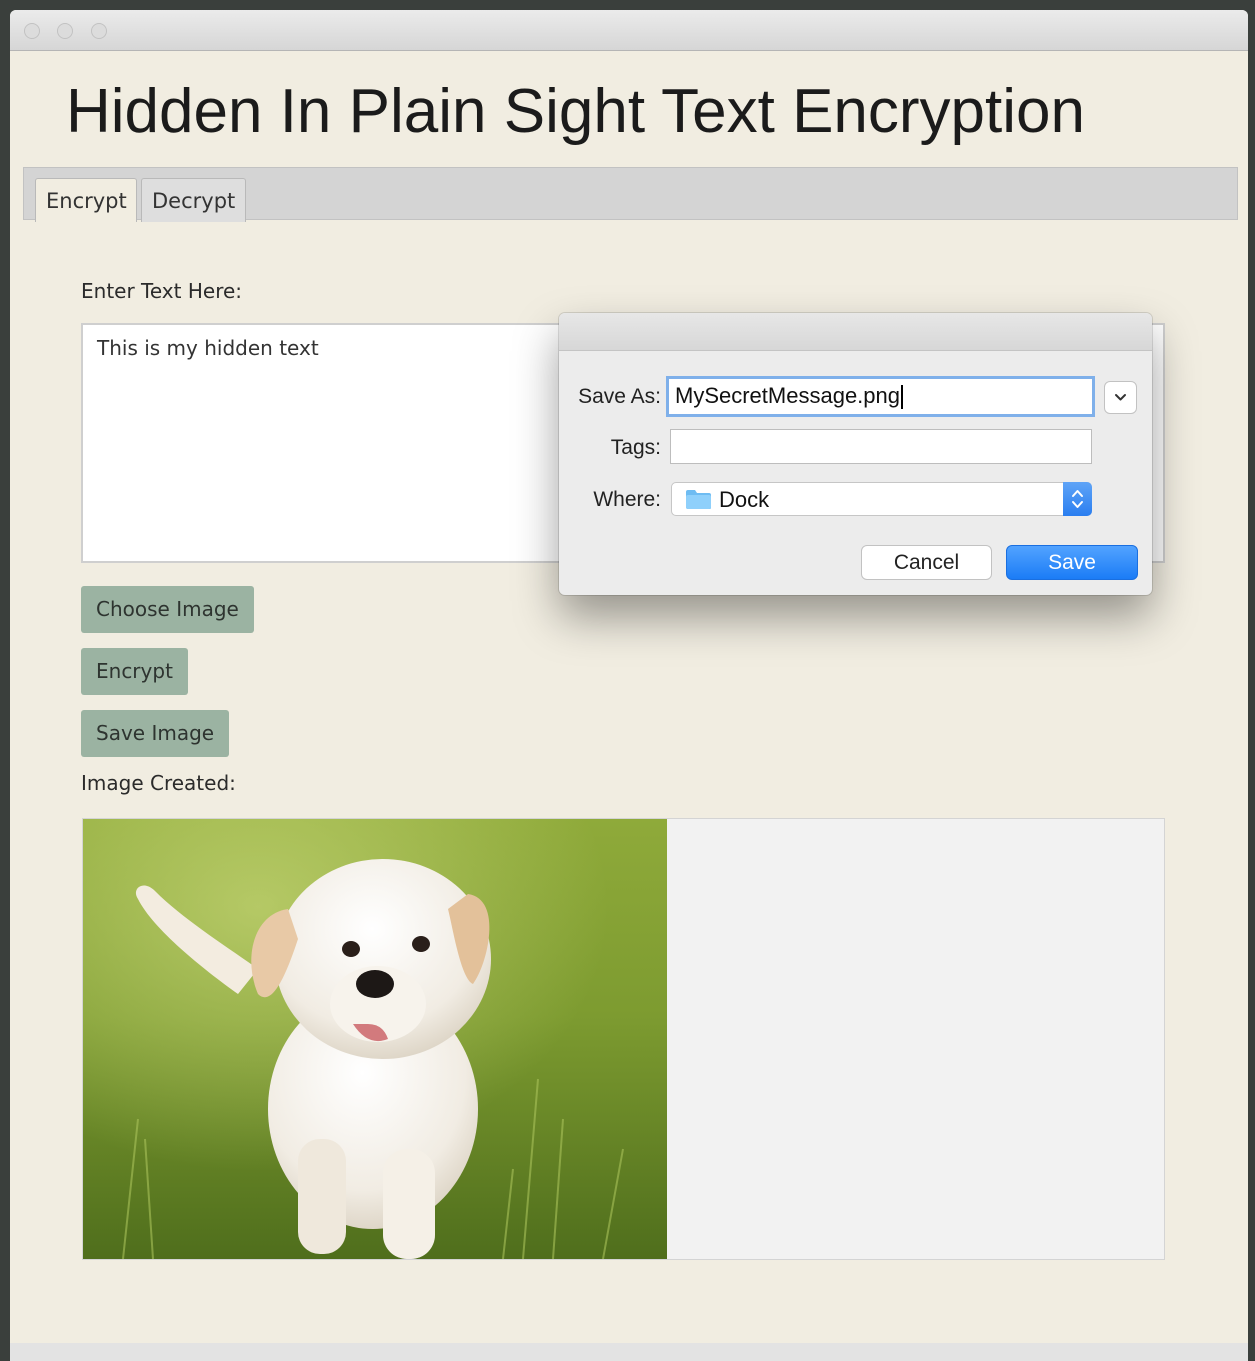  I want to click on save-button: Save, so click(1072, 562).